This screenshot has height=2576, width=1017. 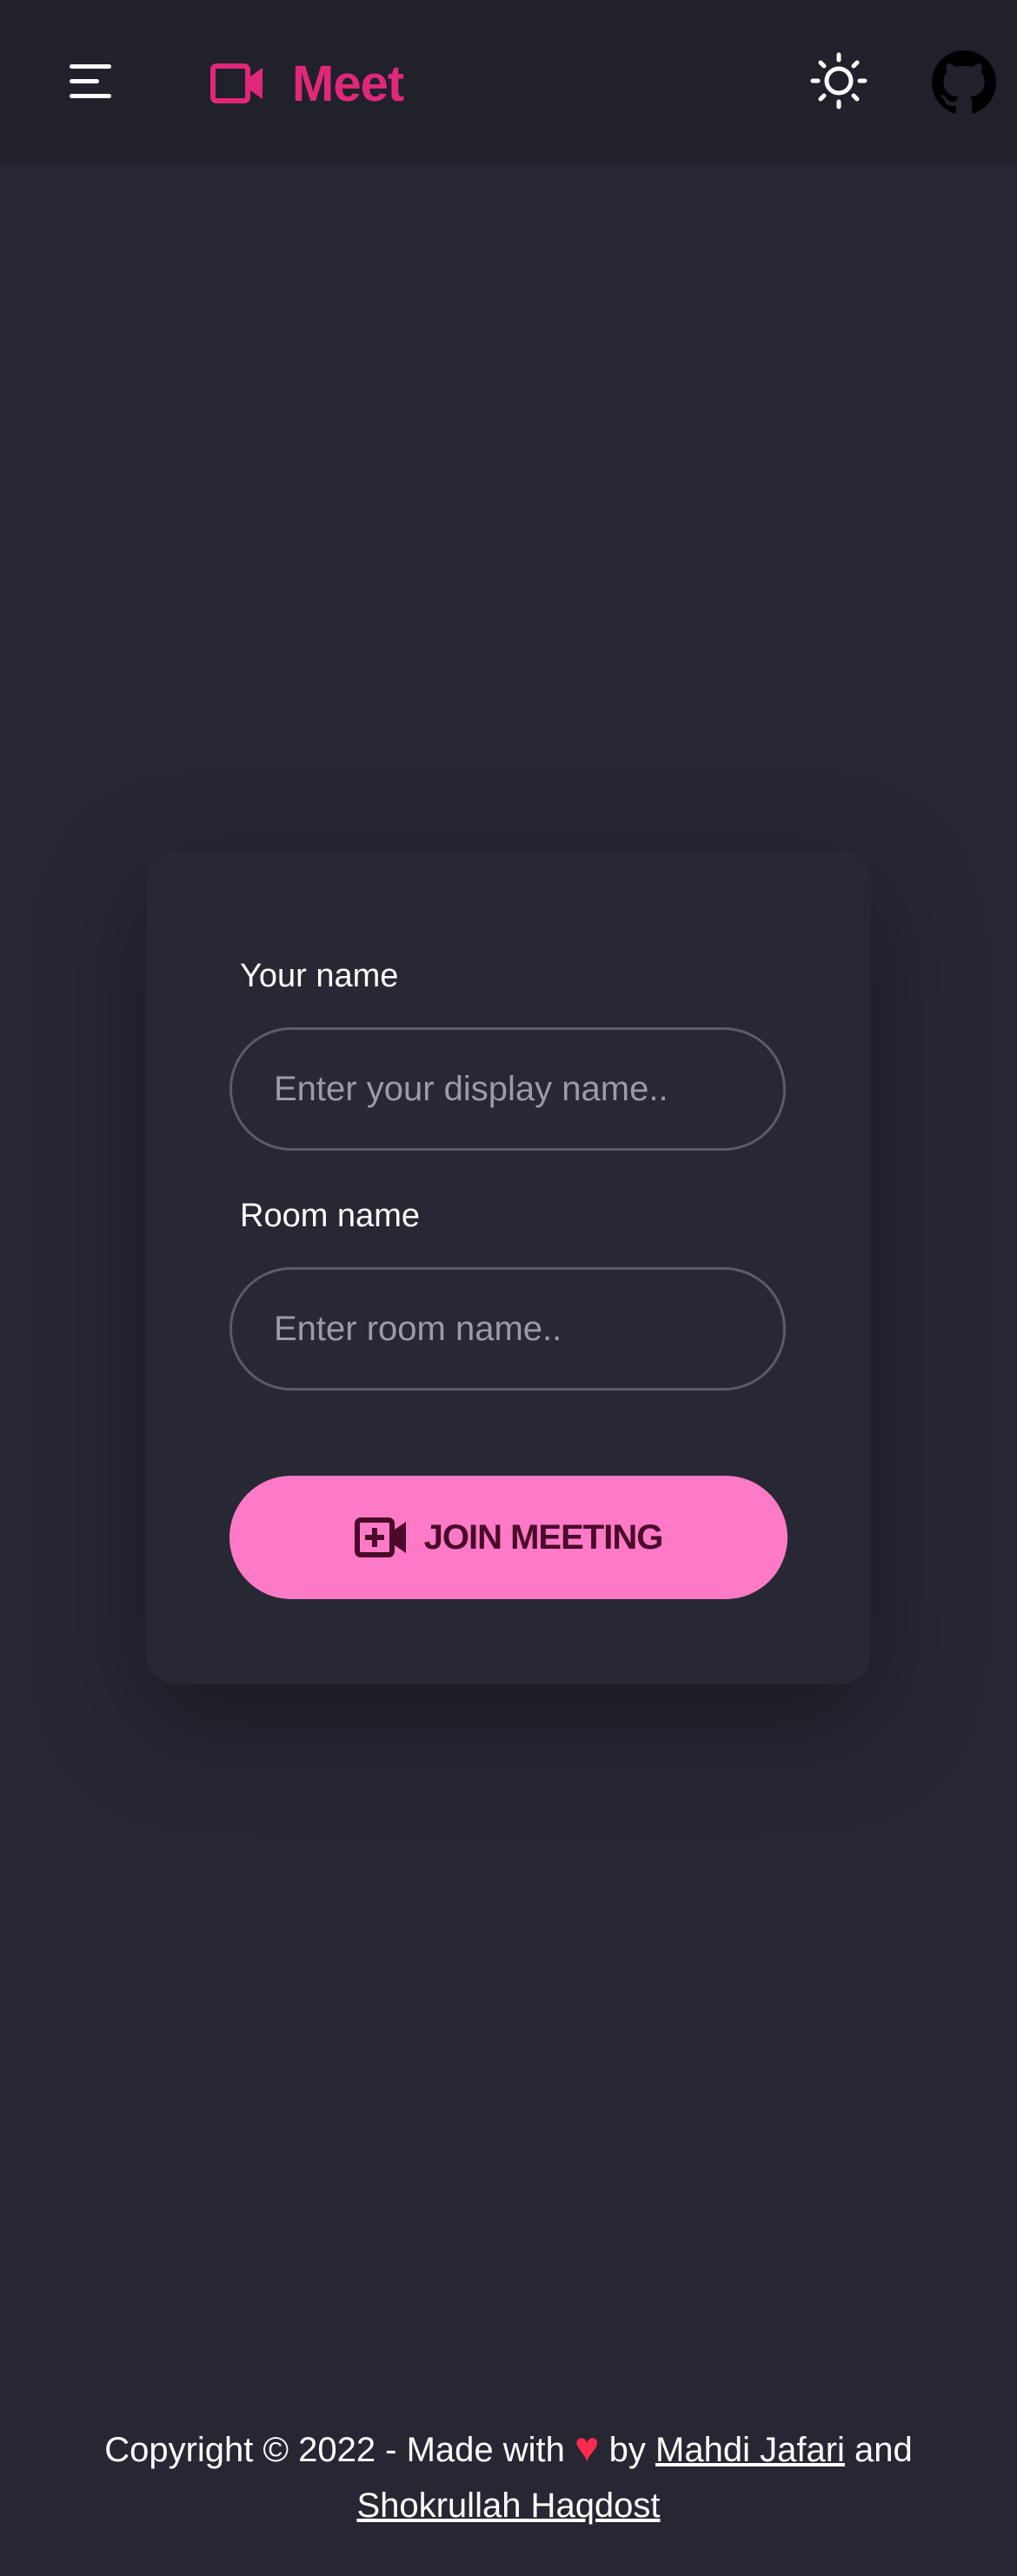 I want to click on author-link-shokrullah-haqdost: Shokrullah Haqdost, so click(x=508, y=2505).